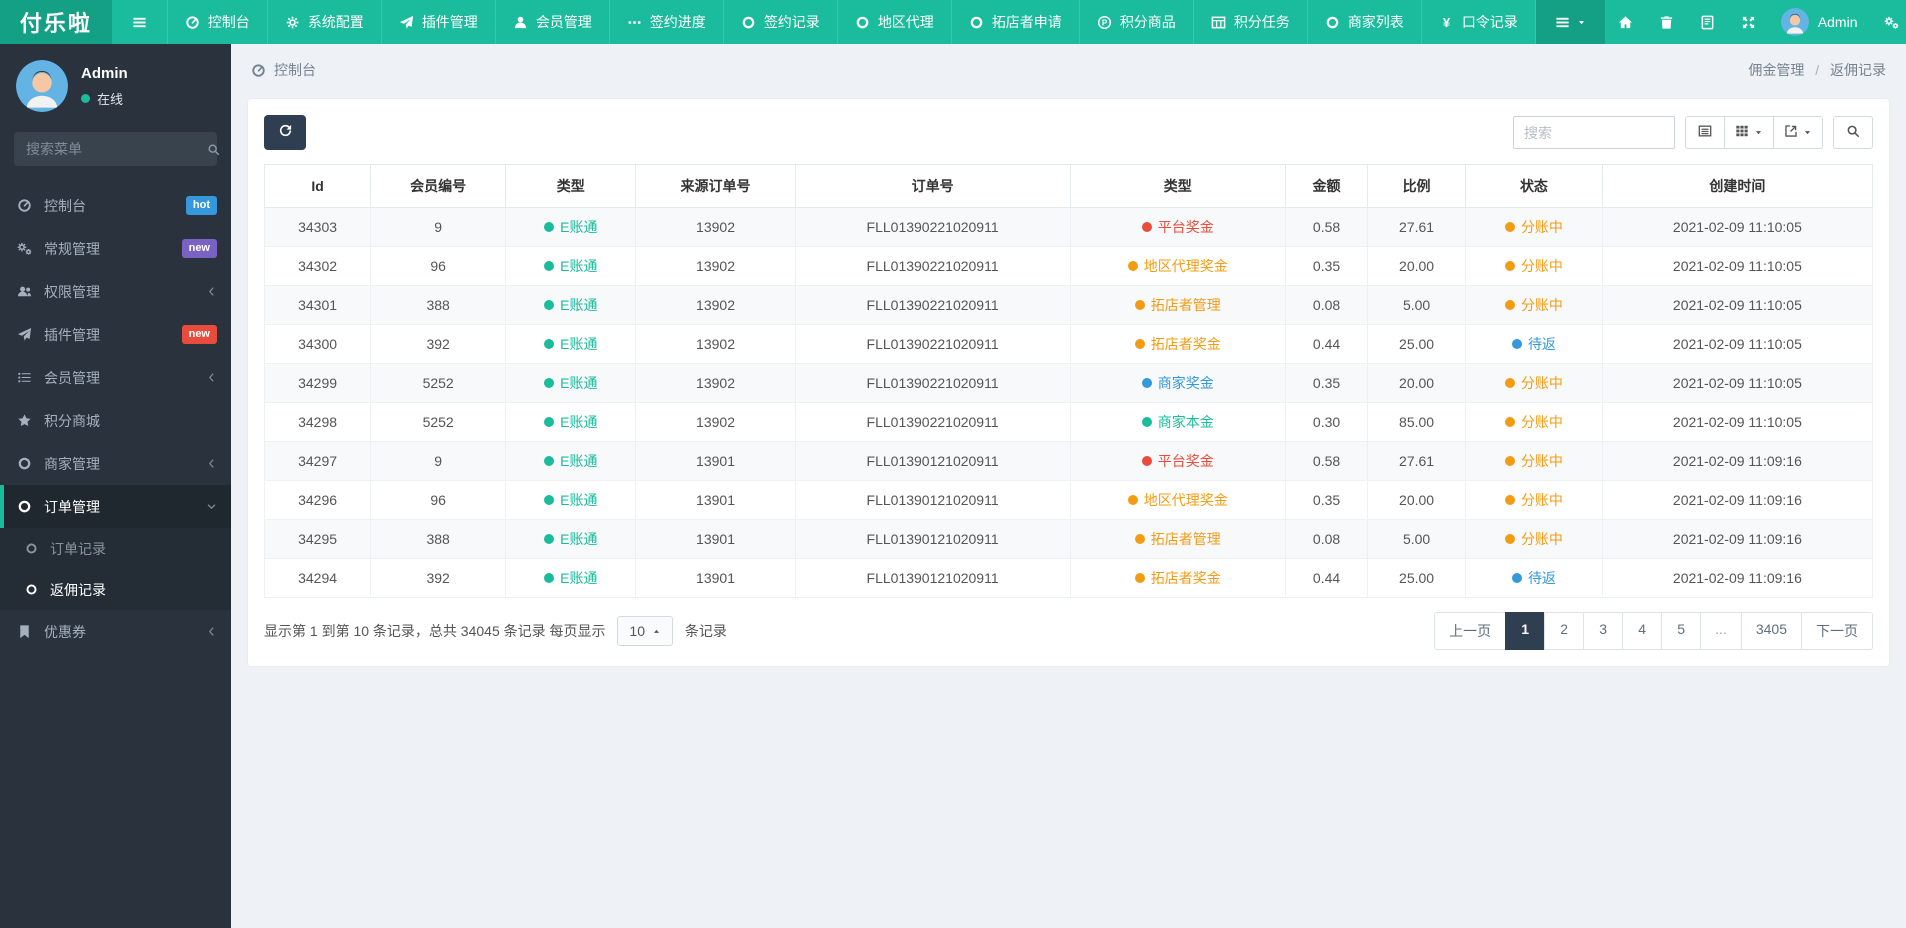 The height and width of the screenshot is (928, 1906). What do you see at coordinates (1178, 539) in the screenshot?
I see `cell-category: 拓店者管理` at bounding box center [1178, 539].